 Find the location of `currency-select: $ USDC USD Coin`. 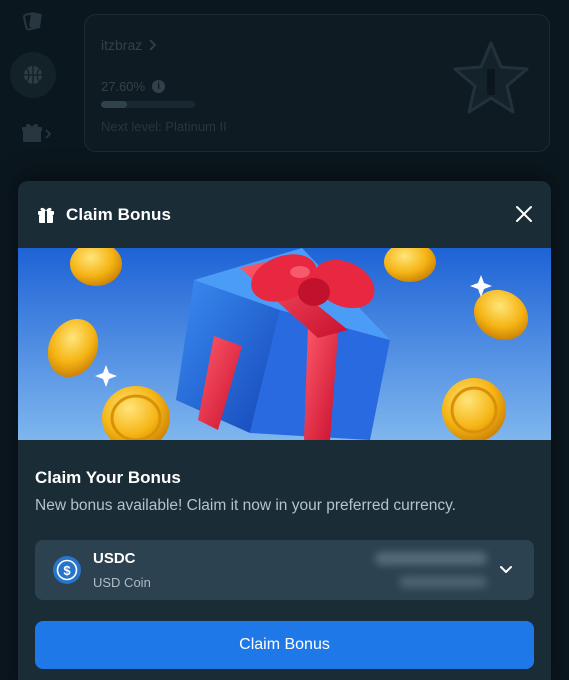

currency-select: $ USDC USD Coin is located at coordinates (284, 570).